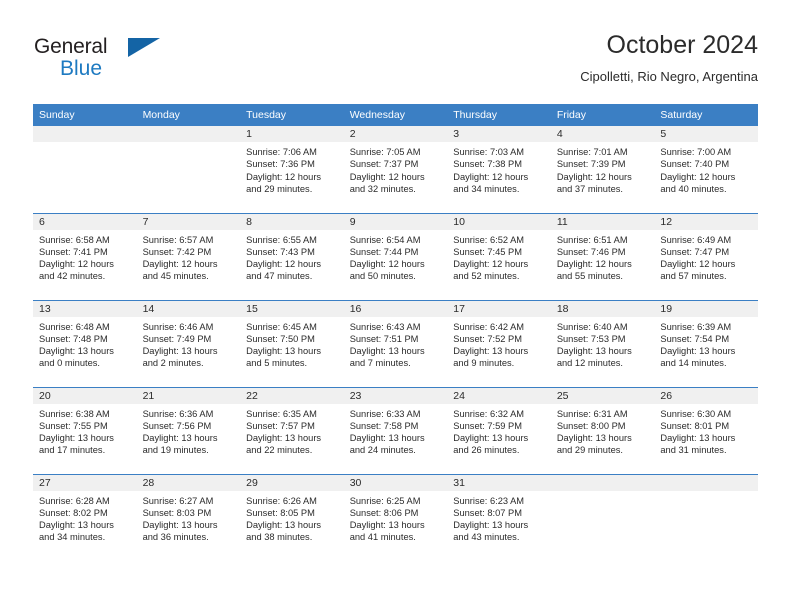  I want to click on daylight-duration-line2: and 41 minutes., so click(382, 537).